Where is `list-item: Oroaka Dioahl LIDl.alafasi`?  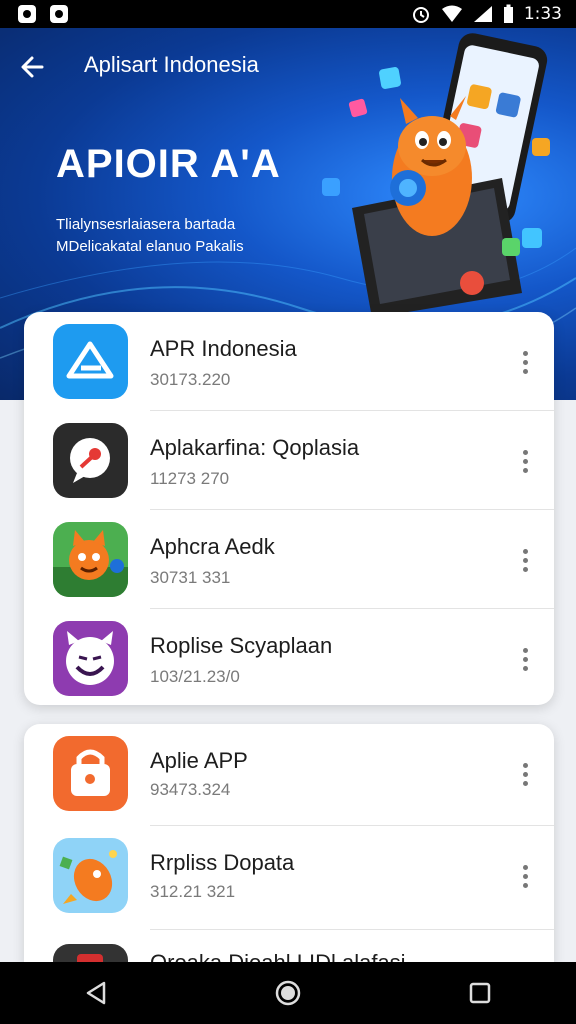 list-item: Oroaka Dioahl LIDl.alafasi is located at coordinates (289, 947).